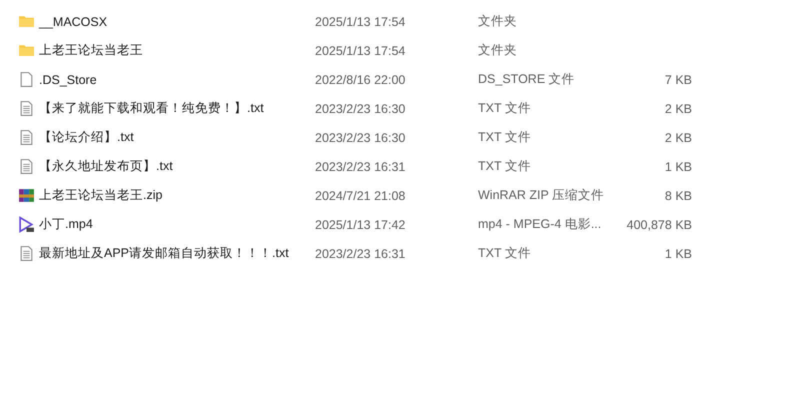 This screenshot has width=800, height=419. I want to click on file-name: 【论坛介绍】.txt, so click(177, 137).